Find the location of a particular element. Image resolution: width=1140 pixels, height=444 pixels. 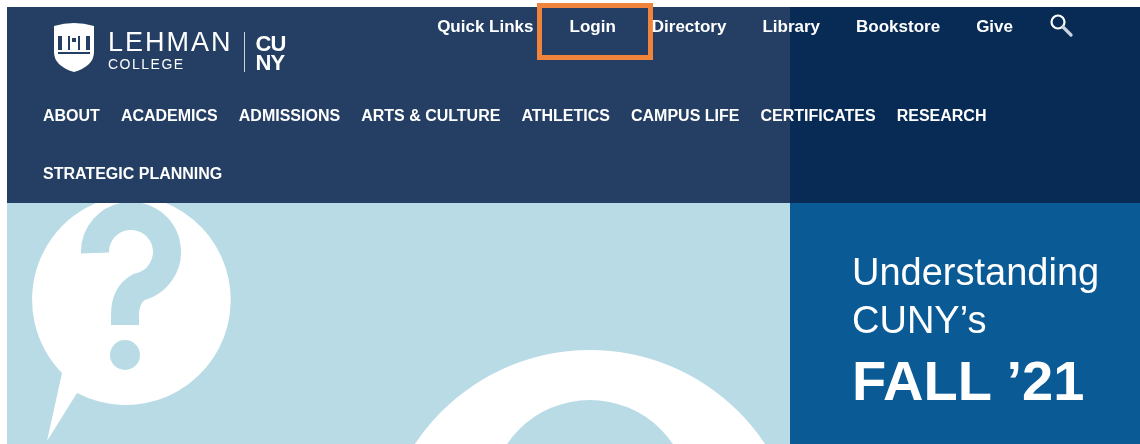

quick-link: Directory is located at coordinates (689, 27).